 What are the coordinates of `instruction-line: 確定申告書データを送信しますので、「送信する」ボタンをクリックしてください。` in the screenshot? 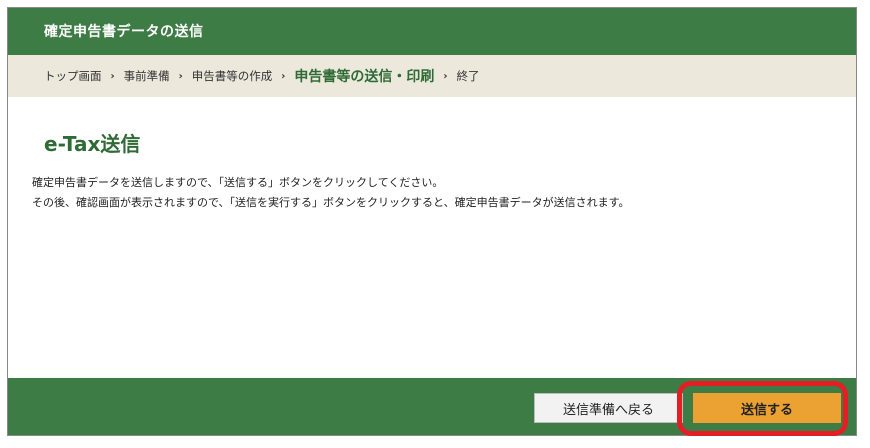 It's located at (238, 182).